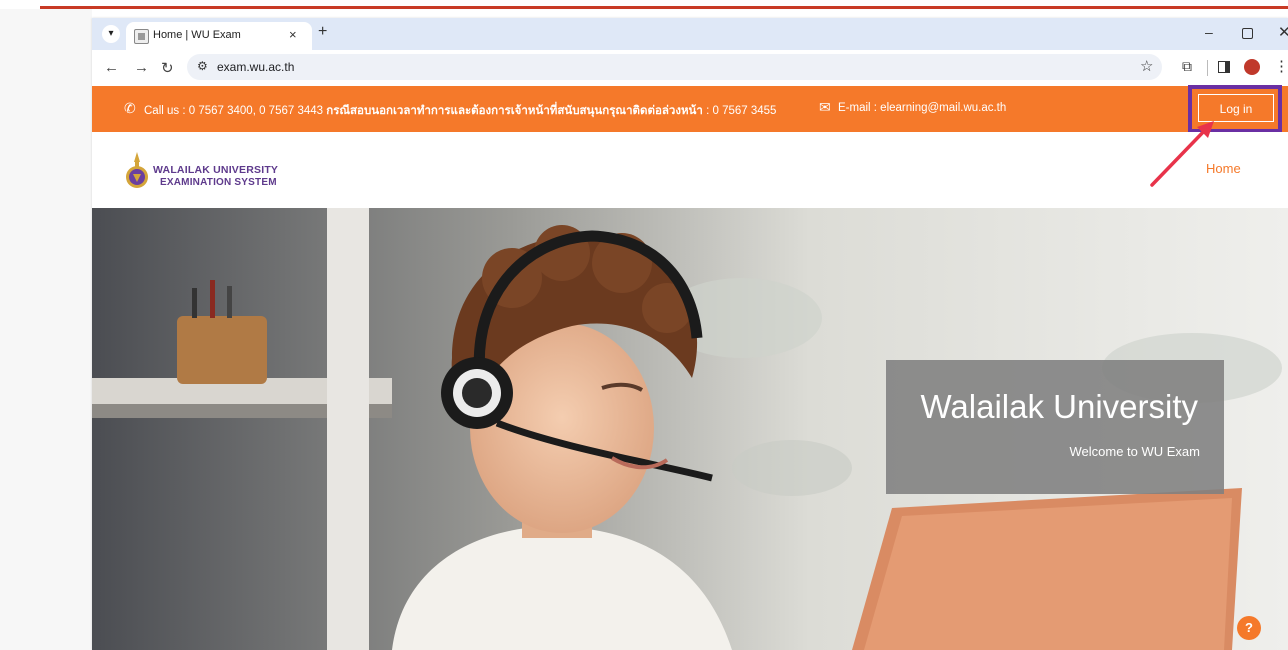 This screenshot has width=1288, height=650. What do you see at coordinates (322, 32) in the screenshot?
I see `new-tab-button: +` at bounding box center [322, 32].